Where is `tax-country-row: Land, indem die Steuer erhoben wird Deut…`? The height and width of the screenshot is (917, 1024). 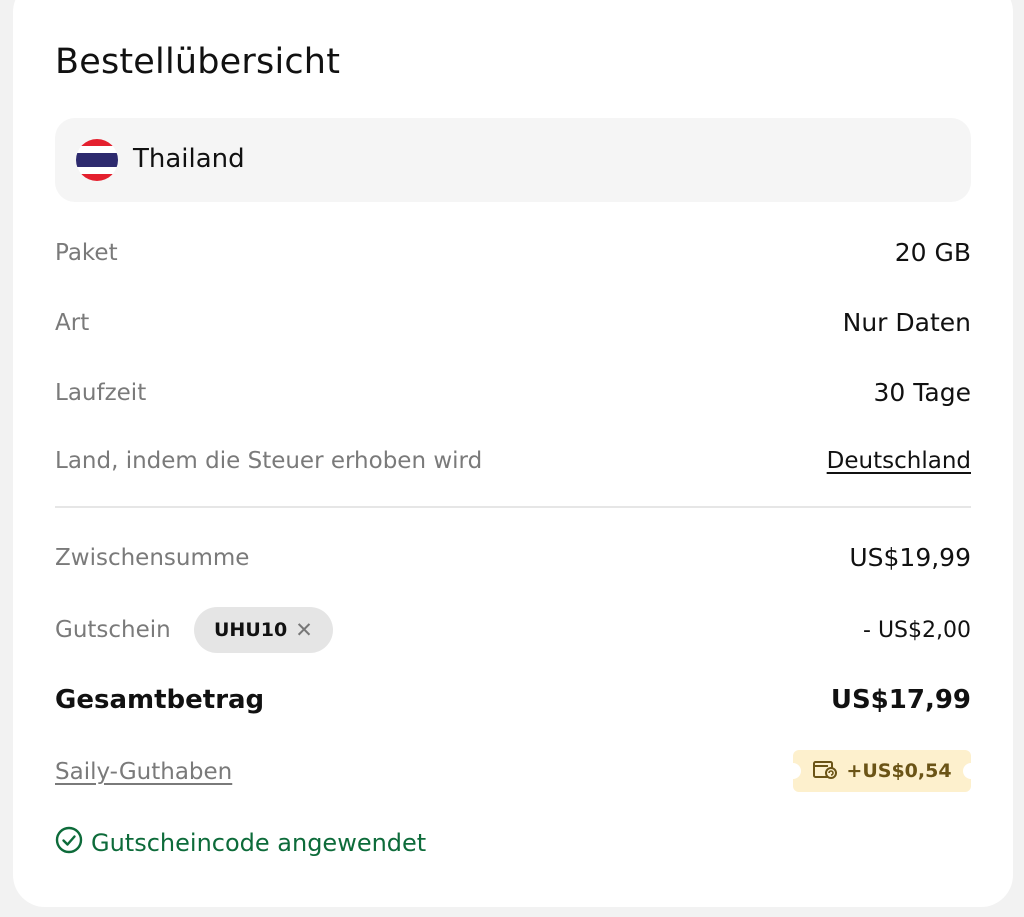
tax-country-row: Land, indem die Steuer erhoben wird Deut… is located at coordinates (513, 460).